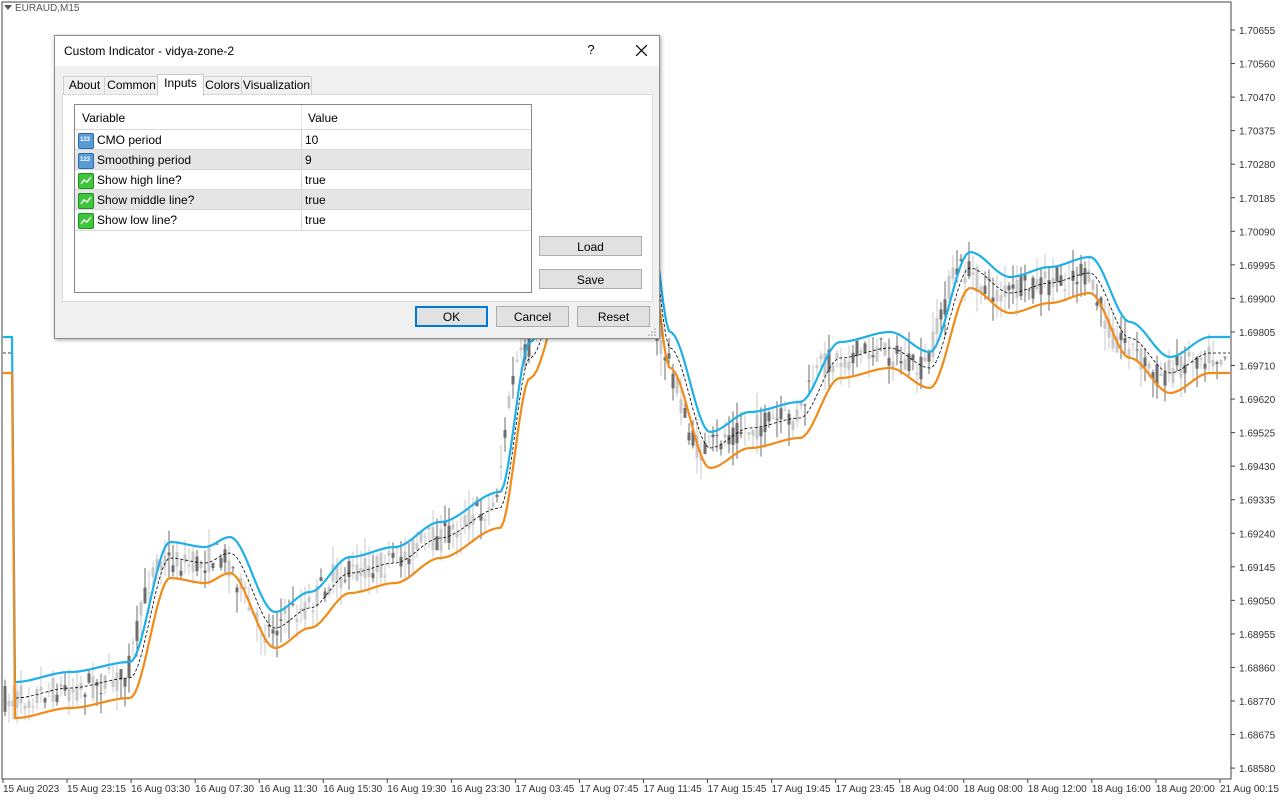 The image size is (1280, 800). What do you see at coordinates (1257, 333) in the screenshot?
I see `price-tick-label: 1.69805` at bounding box center [1257, 333].